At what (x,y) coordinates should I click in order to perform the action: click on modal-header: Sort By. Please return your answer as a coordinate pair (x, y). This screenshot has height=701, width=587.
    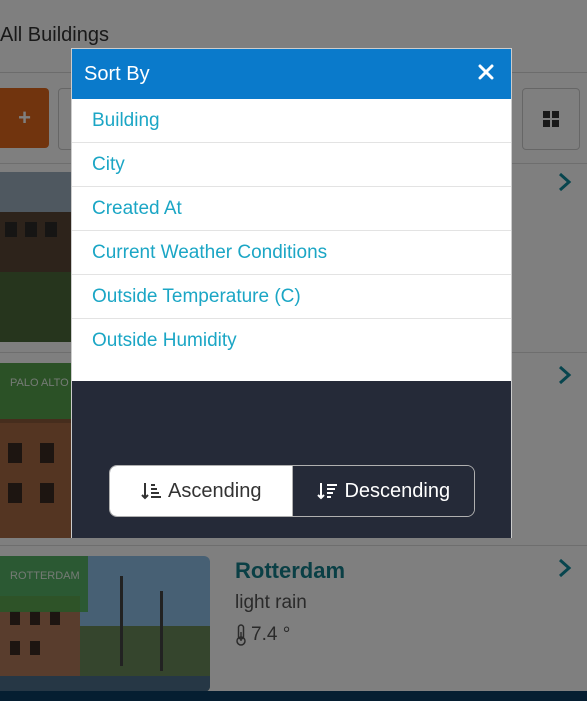
    Looking at the image, I should click on (291, 74).